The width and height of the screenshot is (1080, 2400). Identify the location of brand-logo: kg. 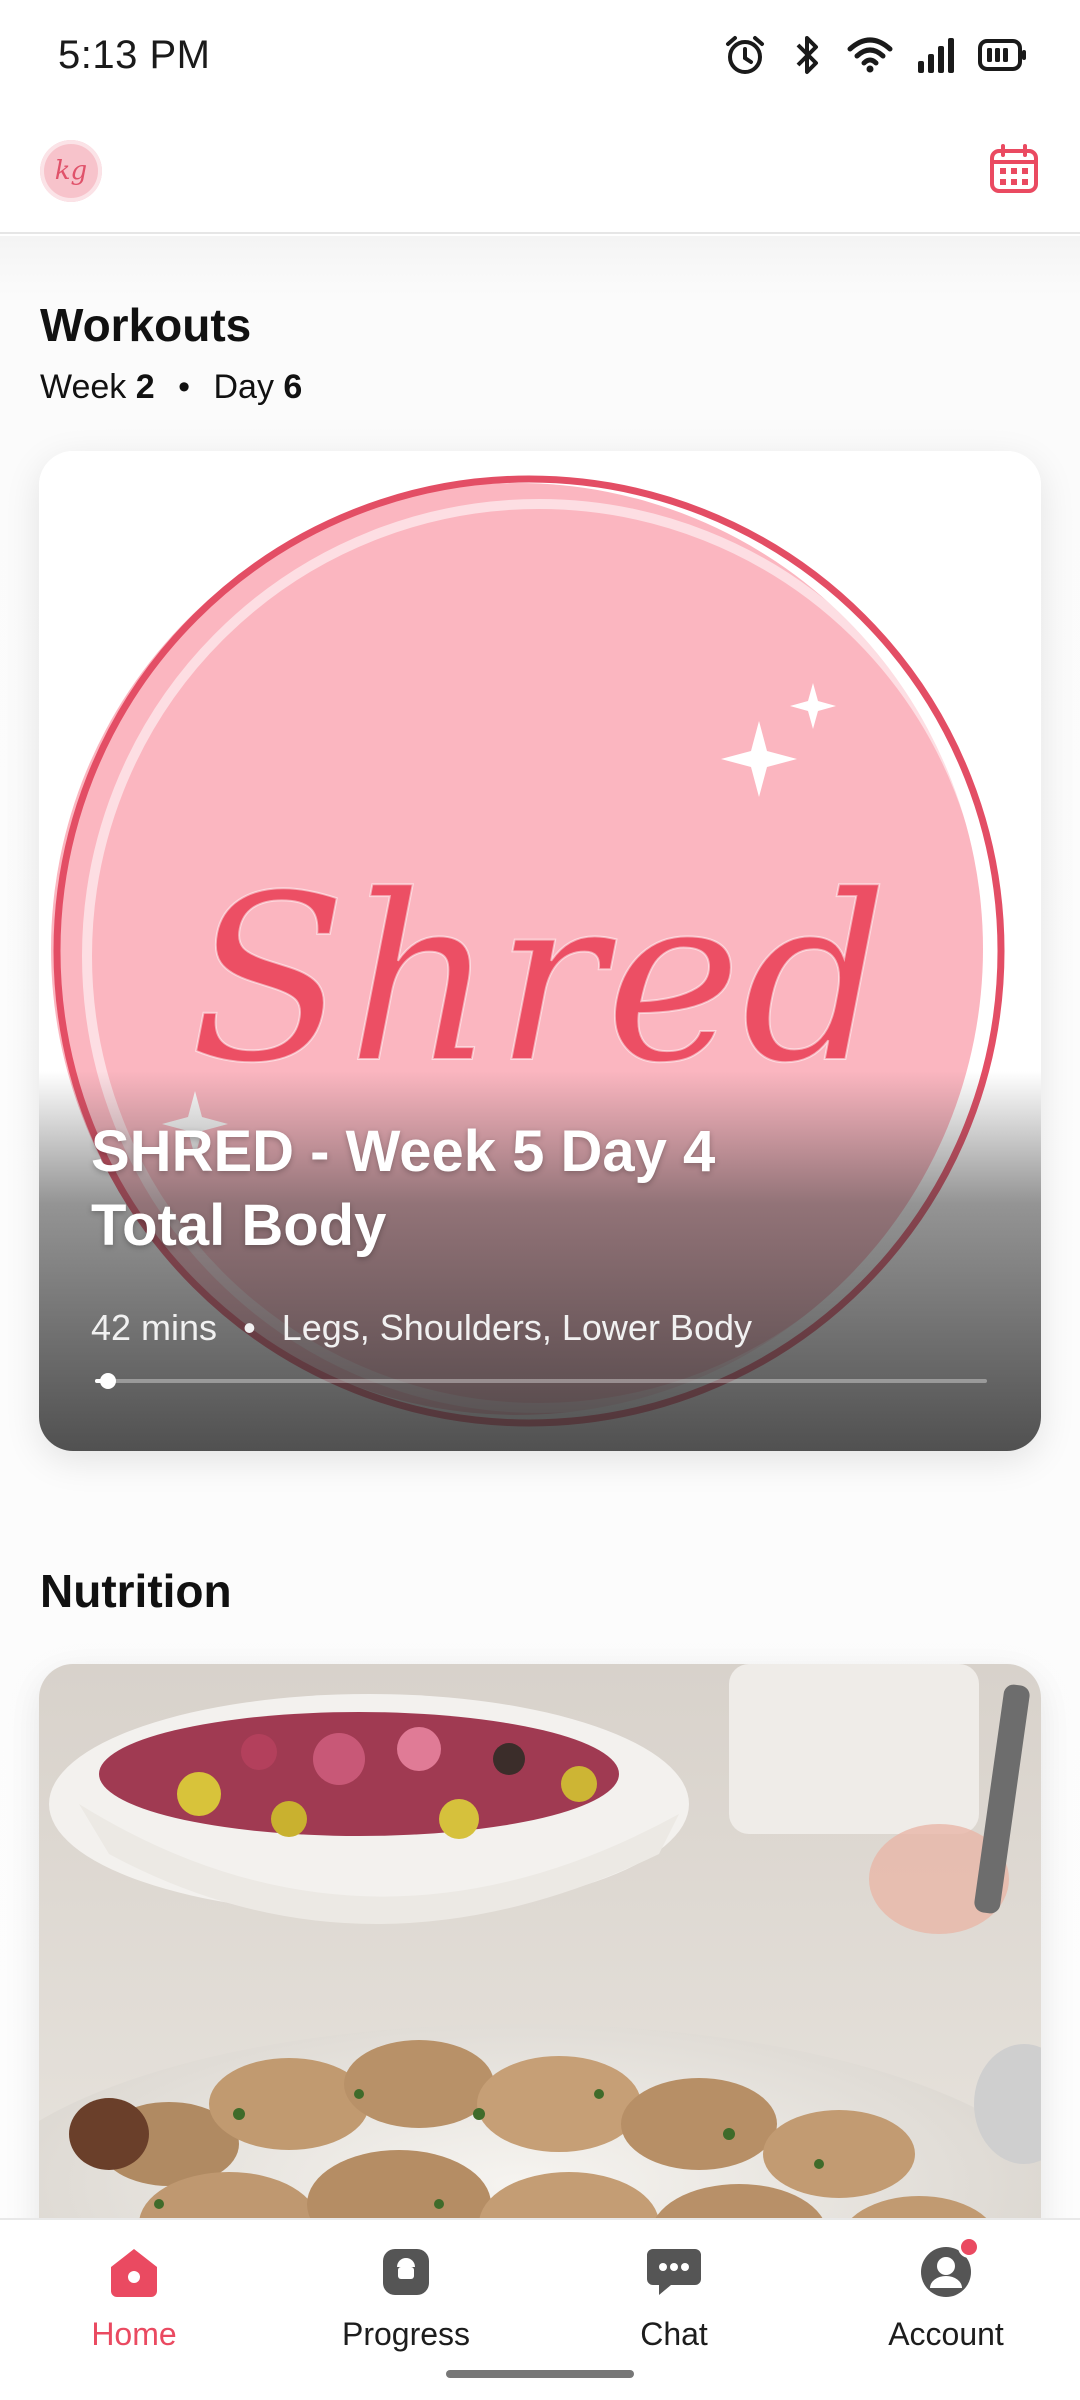
(71, 171).